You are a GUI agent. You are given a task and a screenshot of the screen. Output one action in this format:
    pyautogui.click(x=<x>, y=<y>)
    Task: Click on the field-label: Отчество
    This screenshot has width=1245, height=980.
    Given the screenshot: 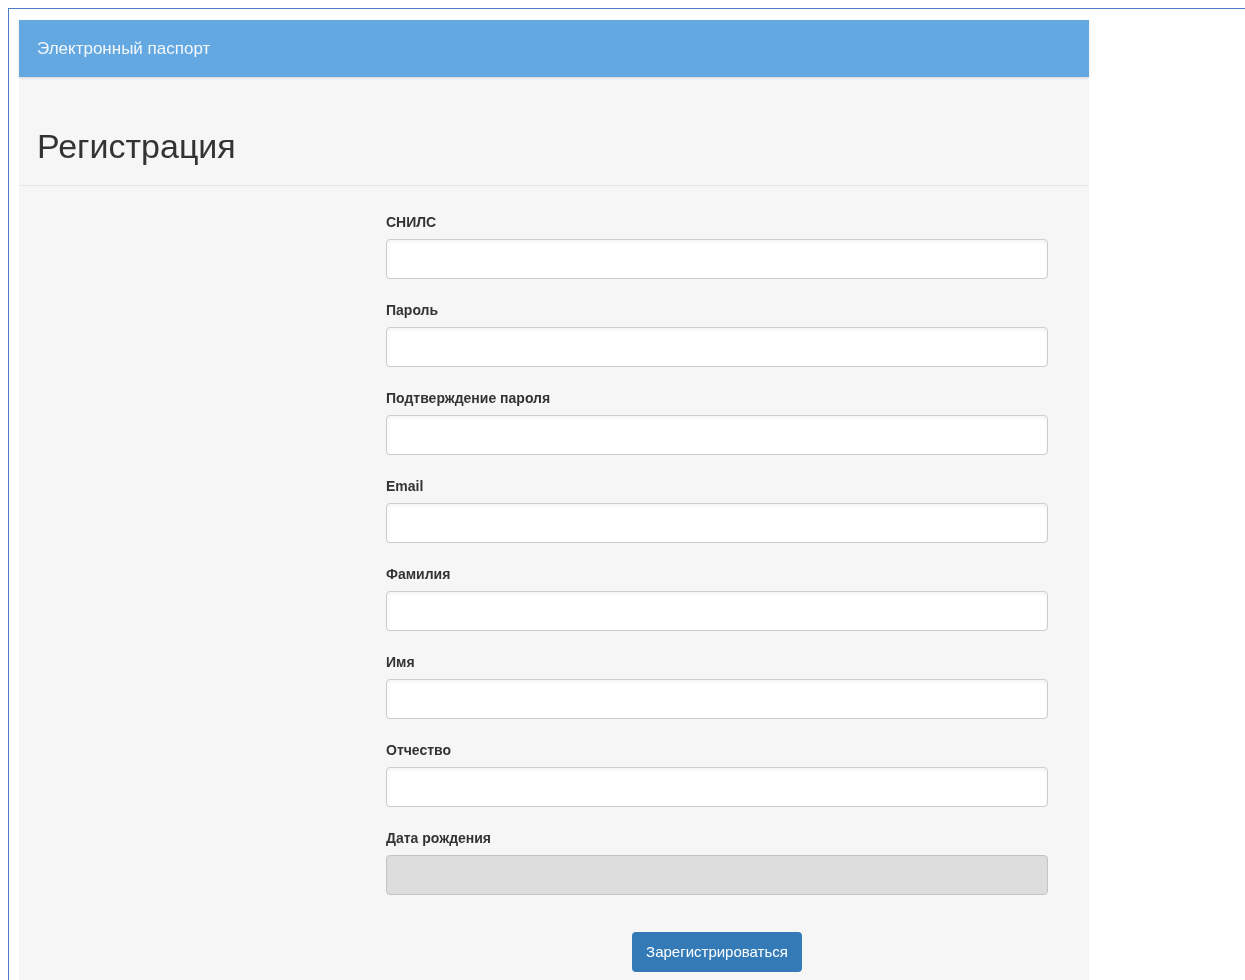 What is the action you would take?
    pyautogui.click(x=419, y=750)
    